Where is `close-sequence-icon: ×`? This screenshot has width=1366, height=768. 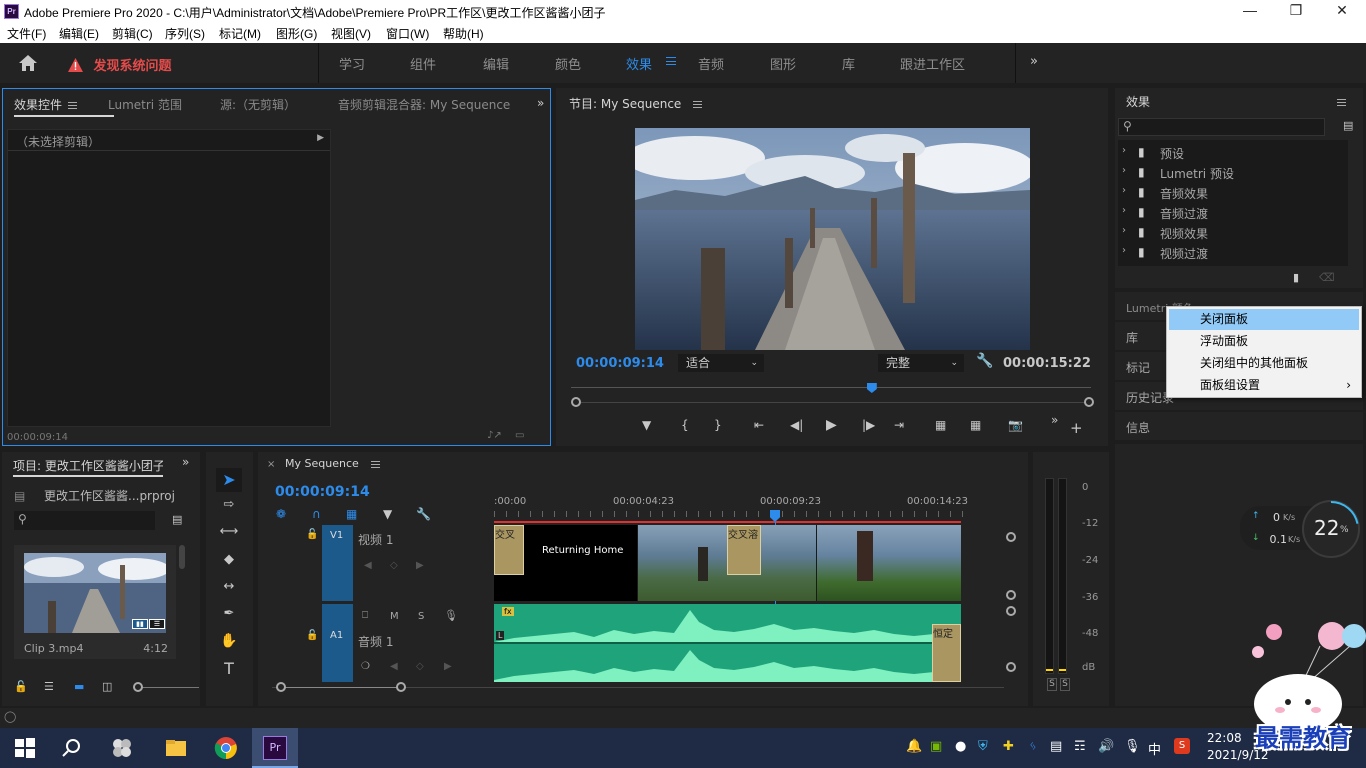 close-sequence-icon: × is located at coordinates (271, 464).